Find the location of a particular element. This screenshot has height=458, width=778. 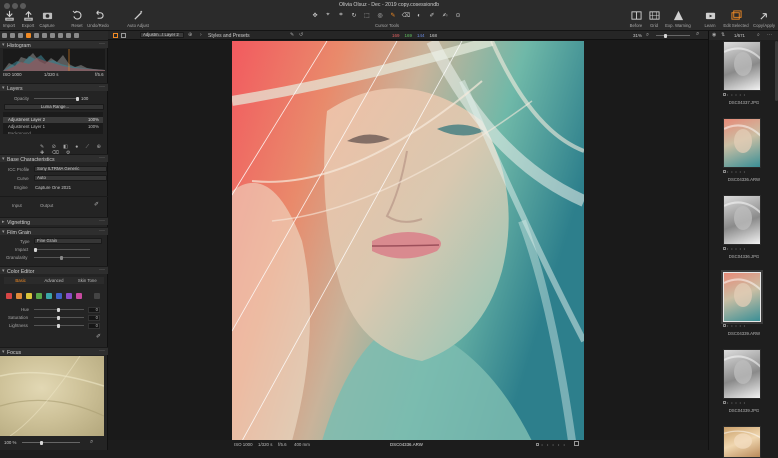

impact-slider is located at coordinates (62, 249).